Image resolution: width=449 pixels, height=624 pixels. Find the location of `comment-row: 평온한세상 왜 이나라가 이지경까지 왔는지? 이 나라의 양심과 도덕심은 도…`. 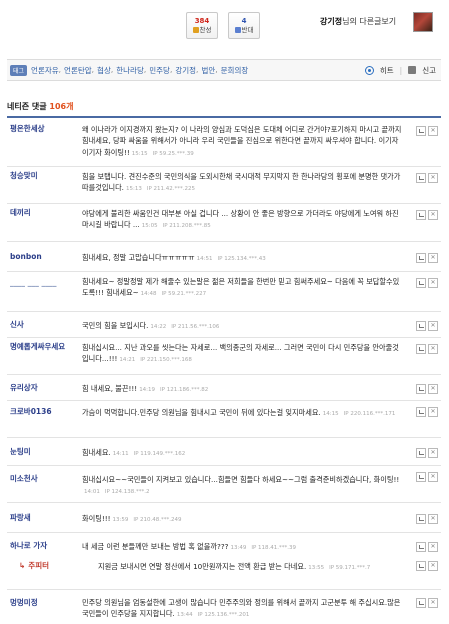

comment-row: 평온한세상 왜 이나라가 이지경까지 왔는지? 이 나라의 양심과 도덕심은 도… is located at coordinates (224, 143).